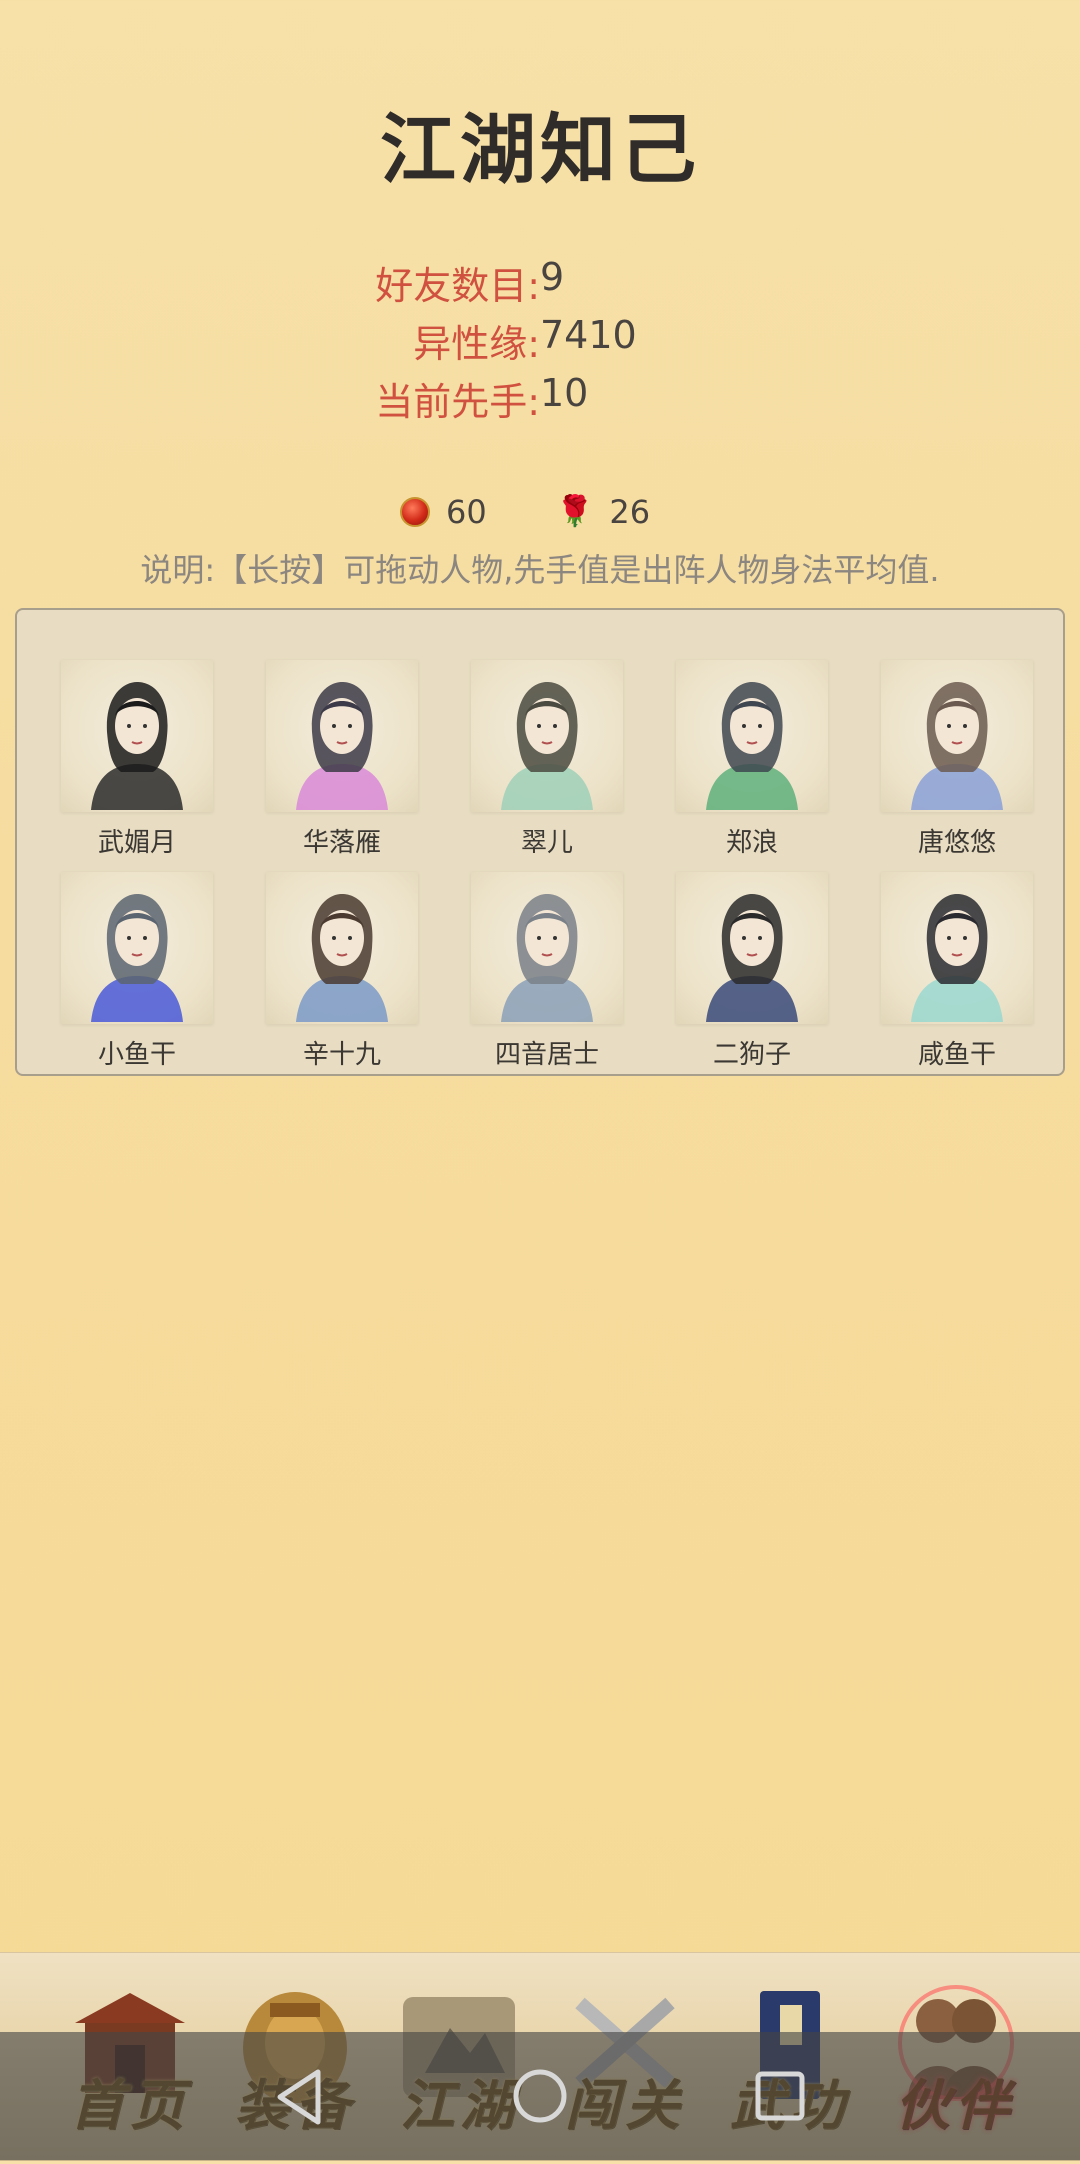 This screenshot has height=2164, width=1080. What do you see at coordinates (630, 512) in the screenshot?
I see `rose-count: 26` at bounding box center [630, 512].